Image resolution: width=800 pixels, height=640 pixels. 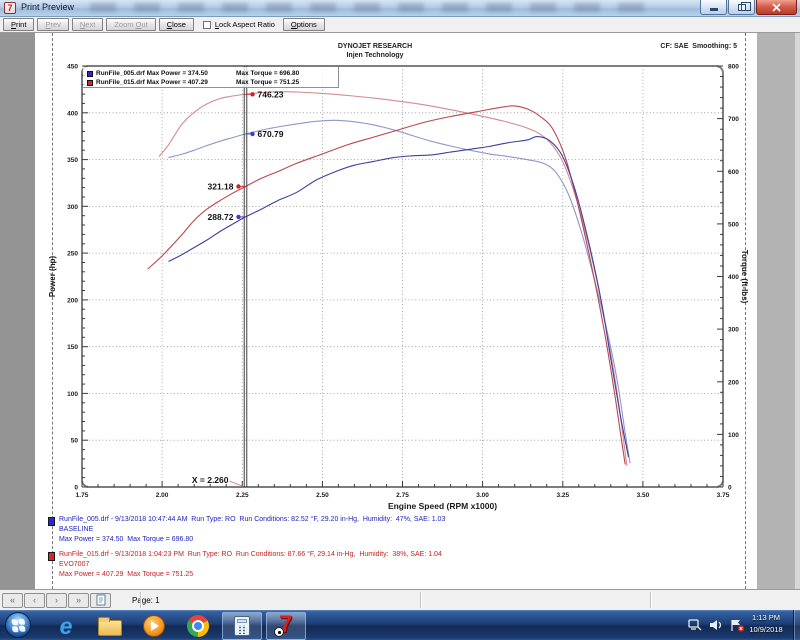 I want to click on legend-label: RunFile_015.drf Max Power = 407.29, so click(x=152, y=82).